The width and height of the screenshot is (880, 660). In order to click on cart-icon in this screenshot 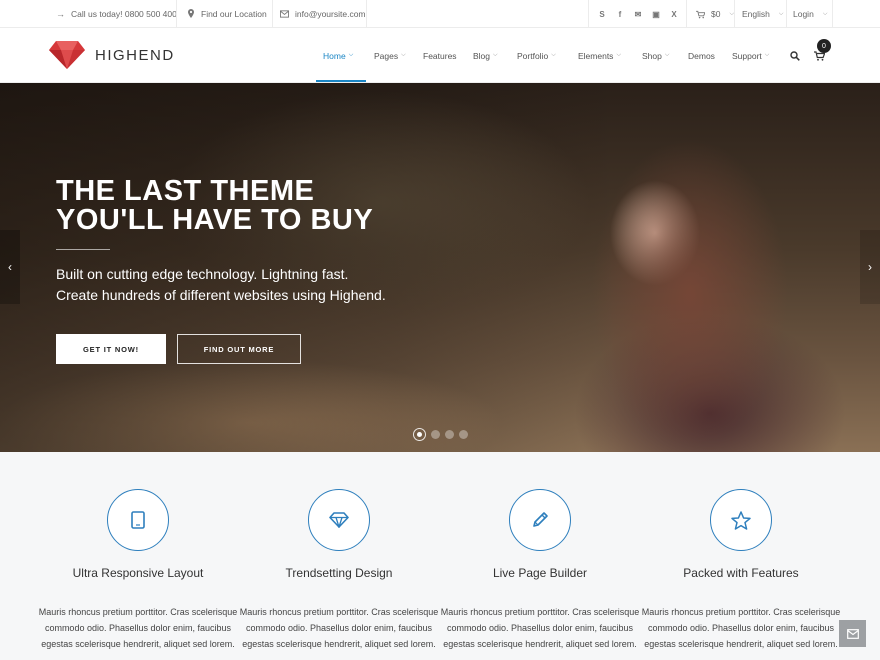, I will do `click(700, 14)`.